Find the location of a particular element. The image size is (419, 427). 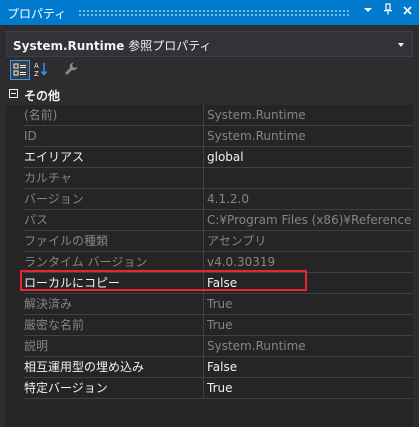

property-row: 厳密な名前 True is located at coordinates (209, 325).